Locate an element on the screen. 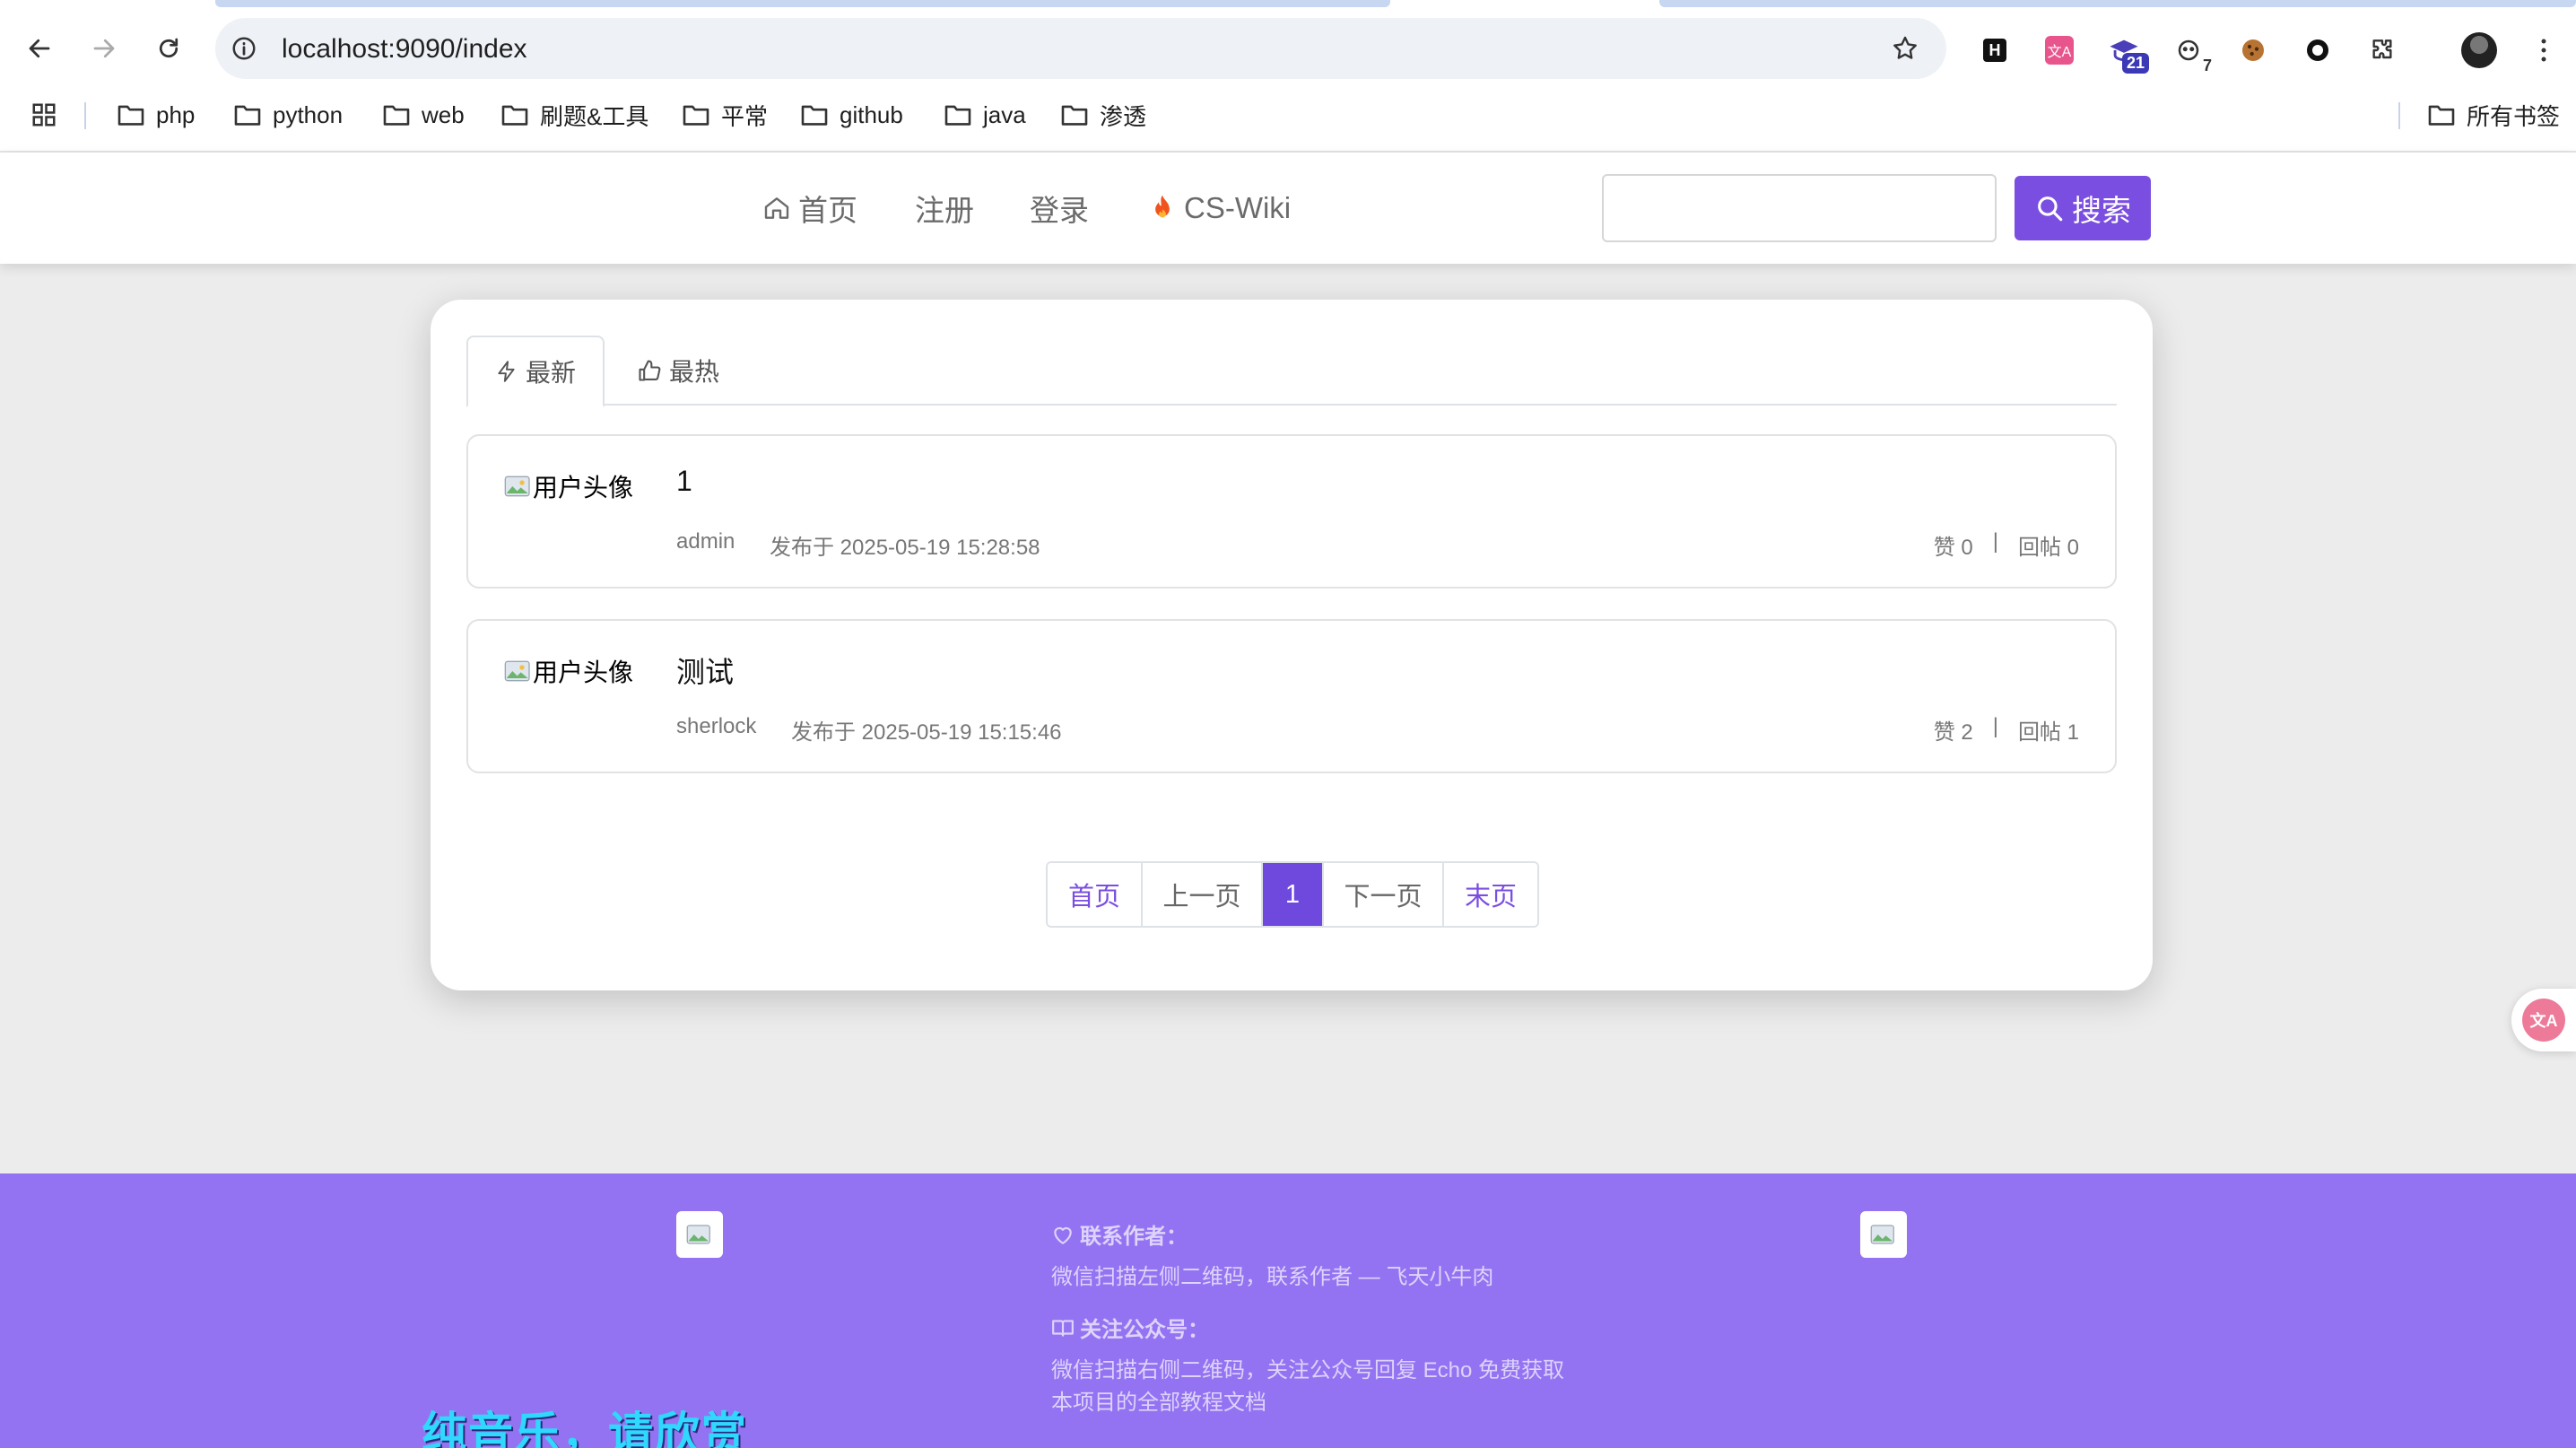 The height and width of the screenshot is (1448, 2576). book-icon is located at coordinates (1063, 1328).